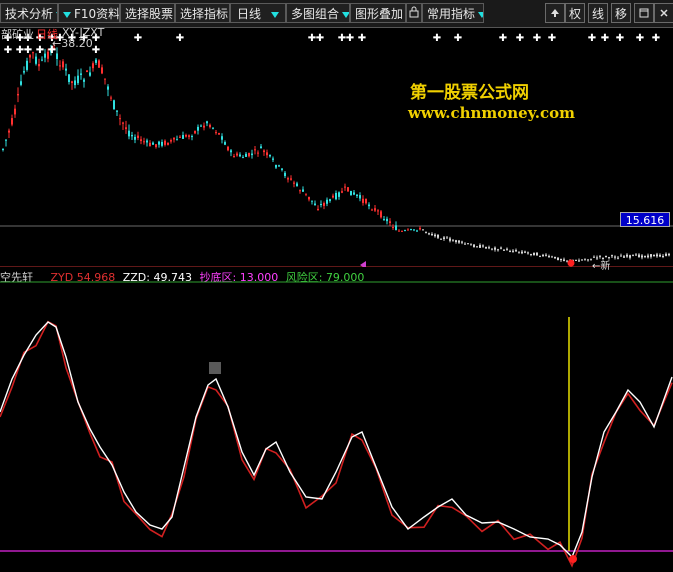  What do you see at coordinates (598, 13) in the screenshot?
I see `line-button: 线` at bounding box center [598, 13].